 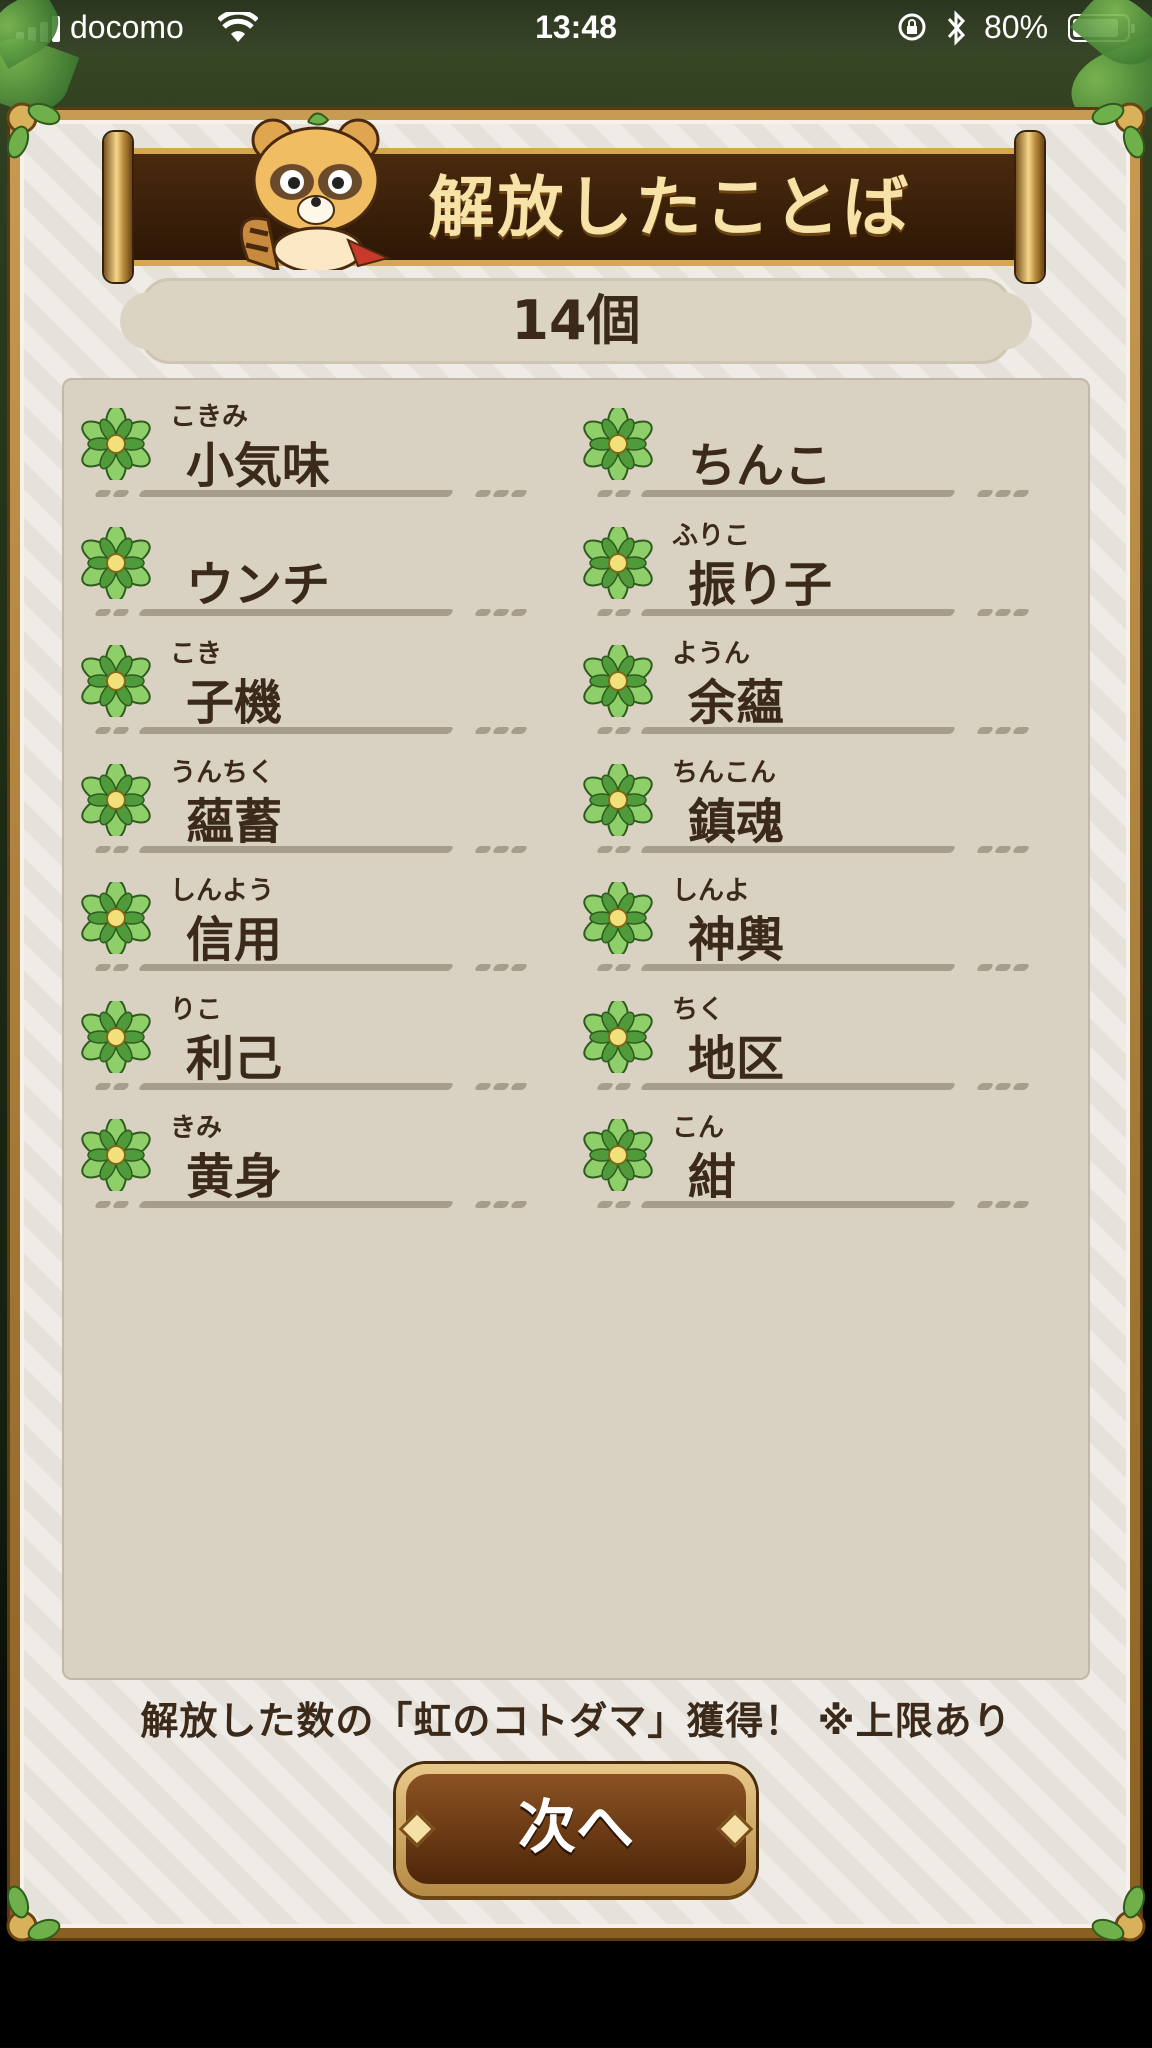 What do you see at coordinates (234, 1177) in the screenshot?
I see `word-text: 黄身` at bounding box center [234, 1177].